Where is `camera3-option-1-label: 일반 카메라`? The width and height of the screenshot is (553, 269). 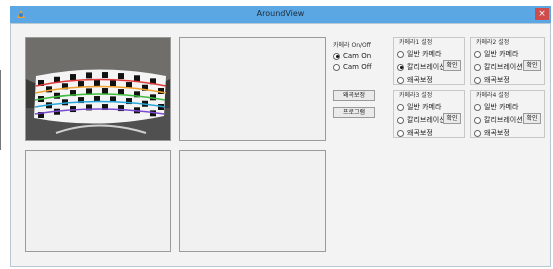 camera3-option-1-label: 일반 카메라 is located at coordinates (424, 107).